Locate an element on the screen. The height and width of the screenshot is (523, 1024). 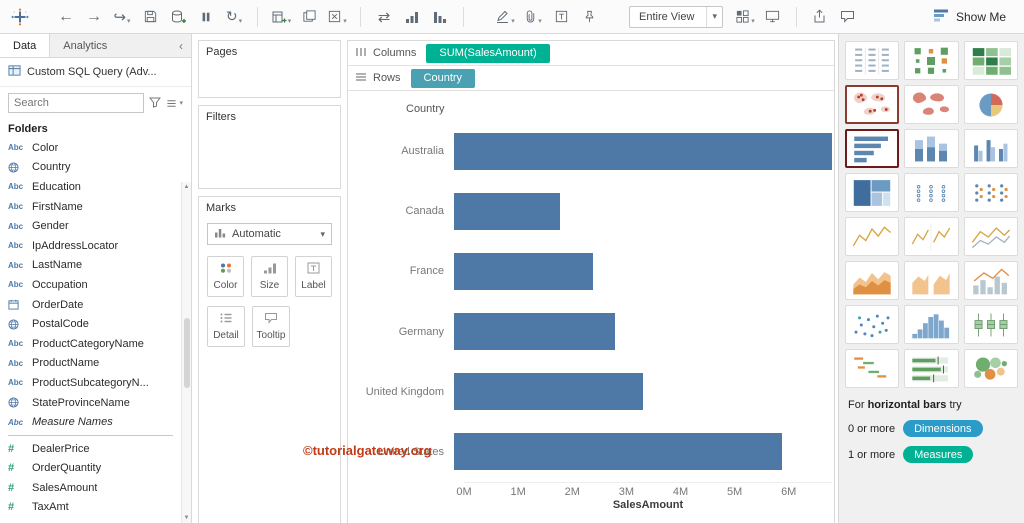
chart-column-header: Country is located at coordinates (594, 107).